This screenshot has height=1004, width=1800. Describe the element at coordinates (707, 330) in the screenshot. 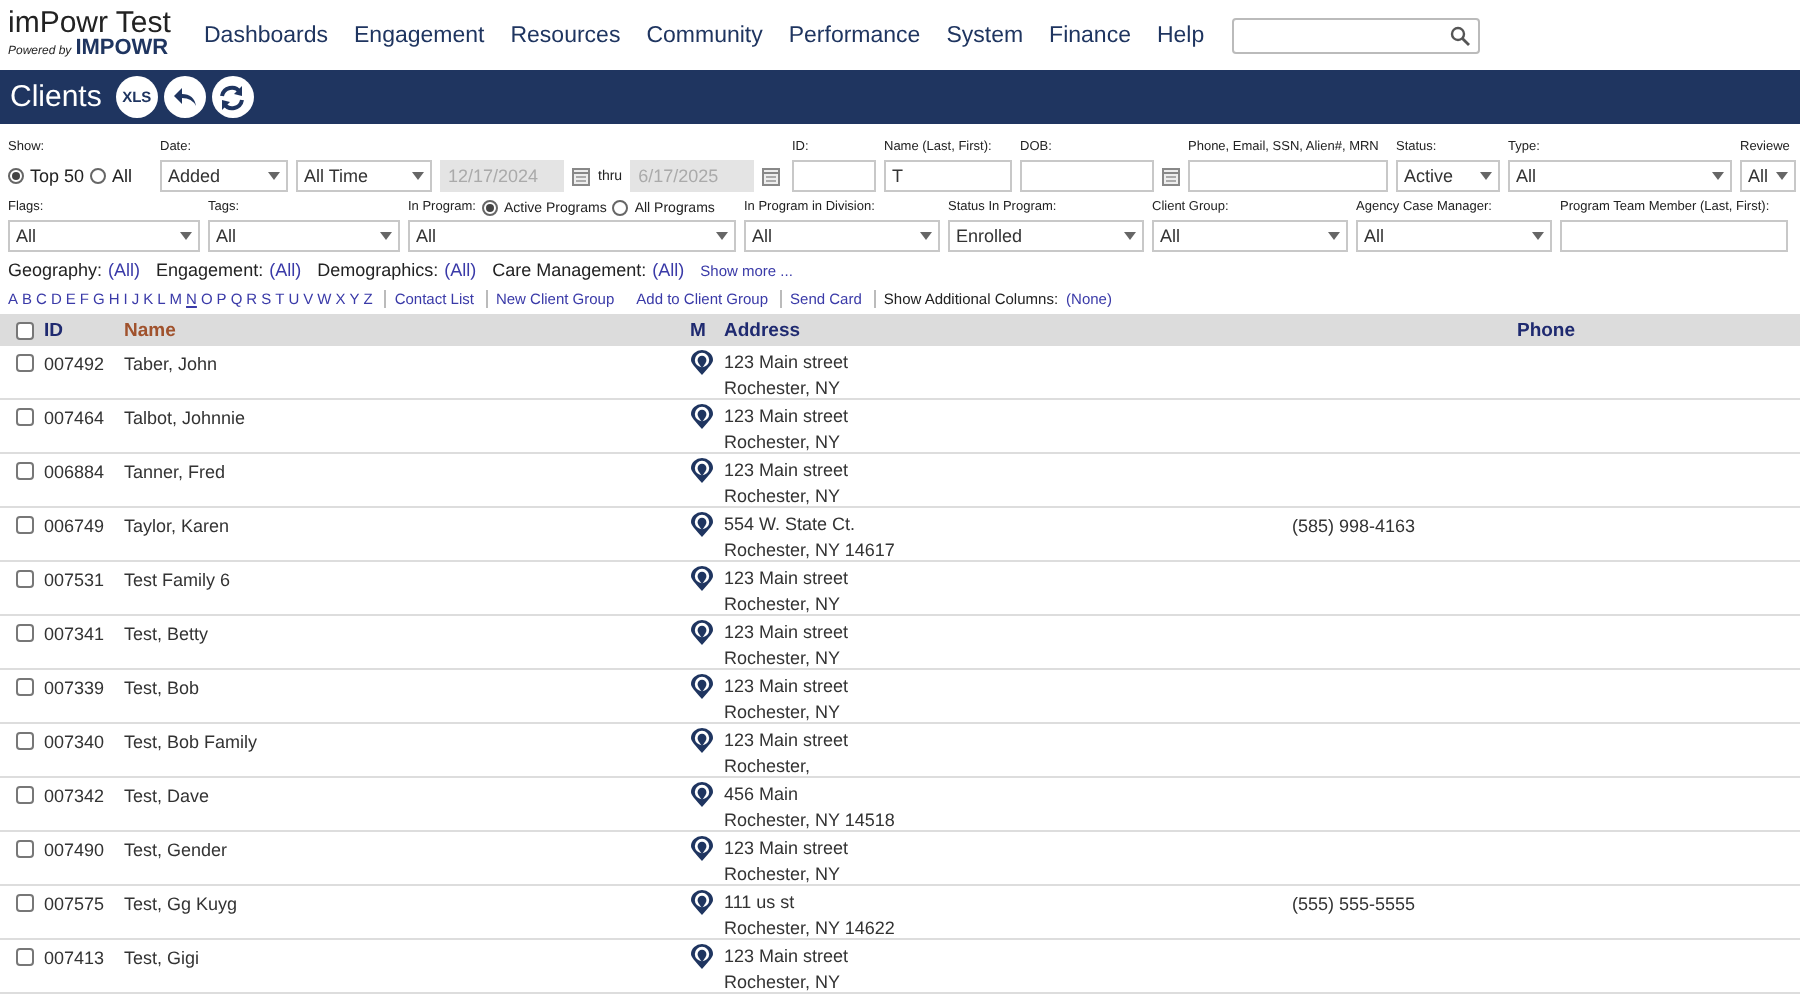

I see `column-header: M` at that location.